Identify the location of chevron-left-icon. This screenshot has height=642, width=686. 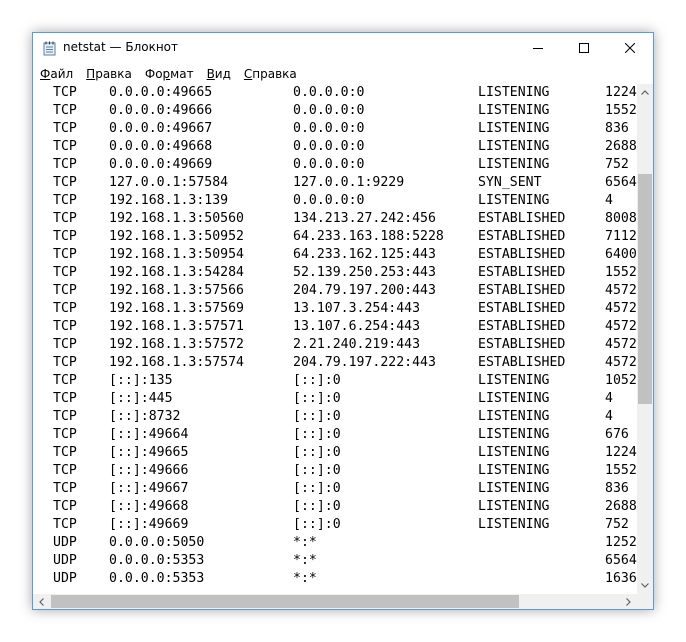
(41, 601).